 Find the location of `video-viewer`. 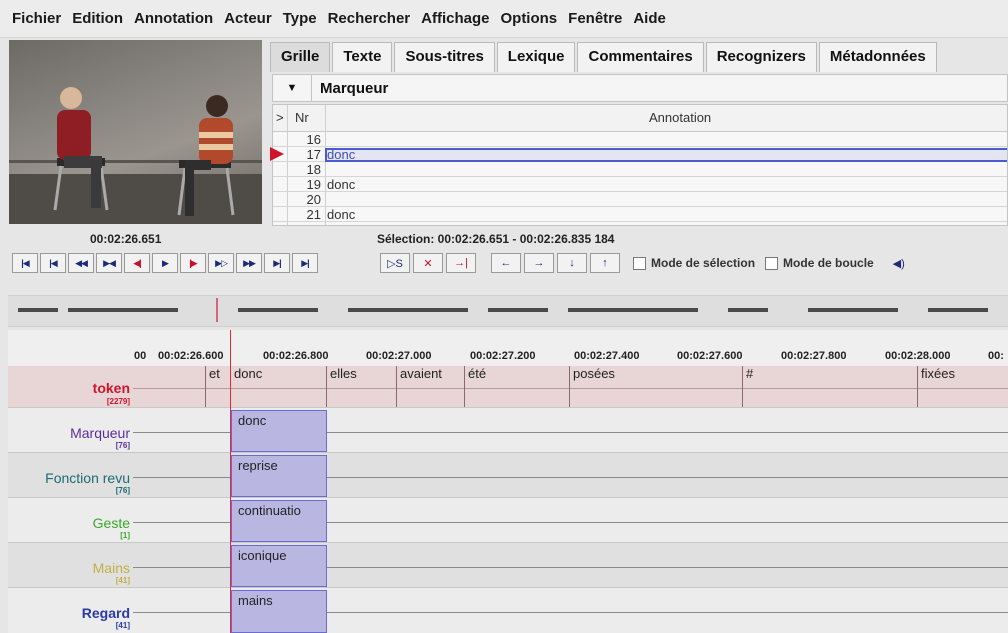

video-viewer is located at coordinates (135, 132).